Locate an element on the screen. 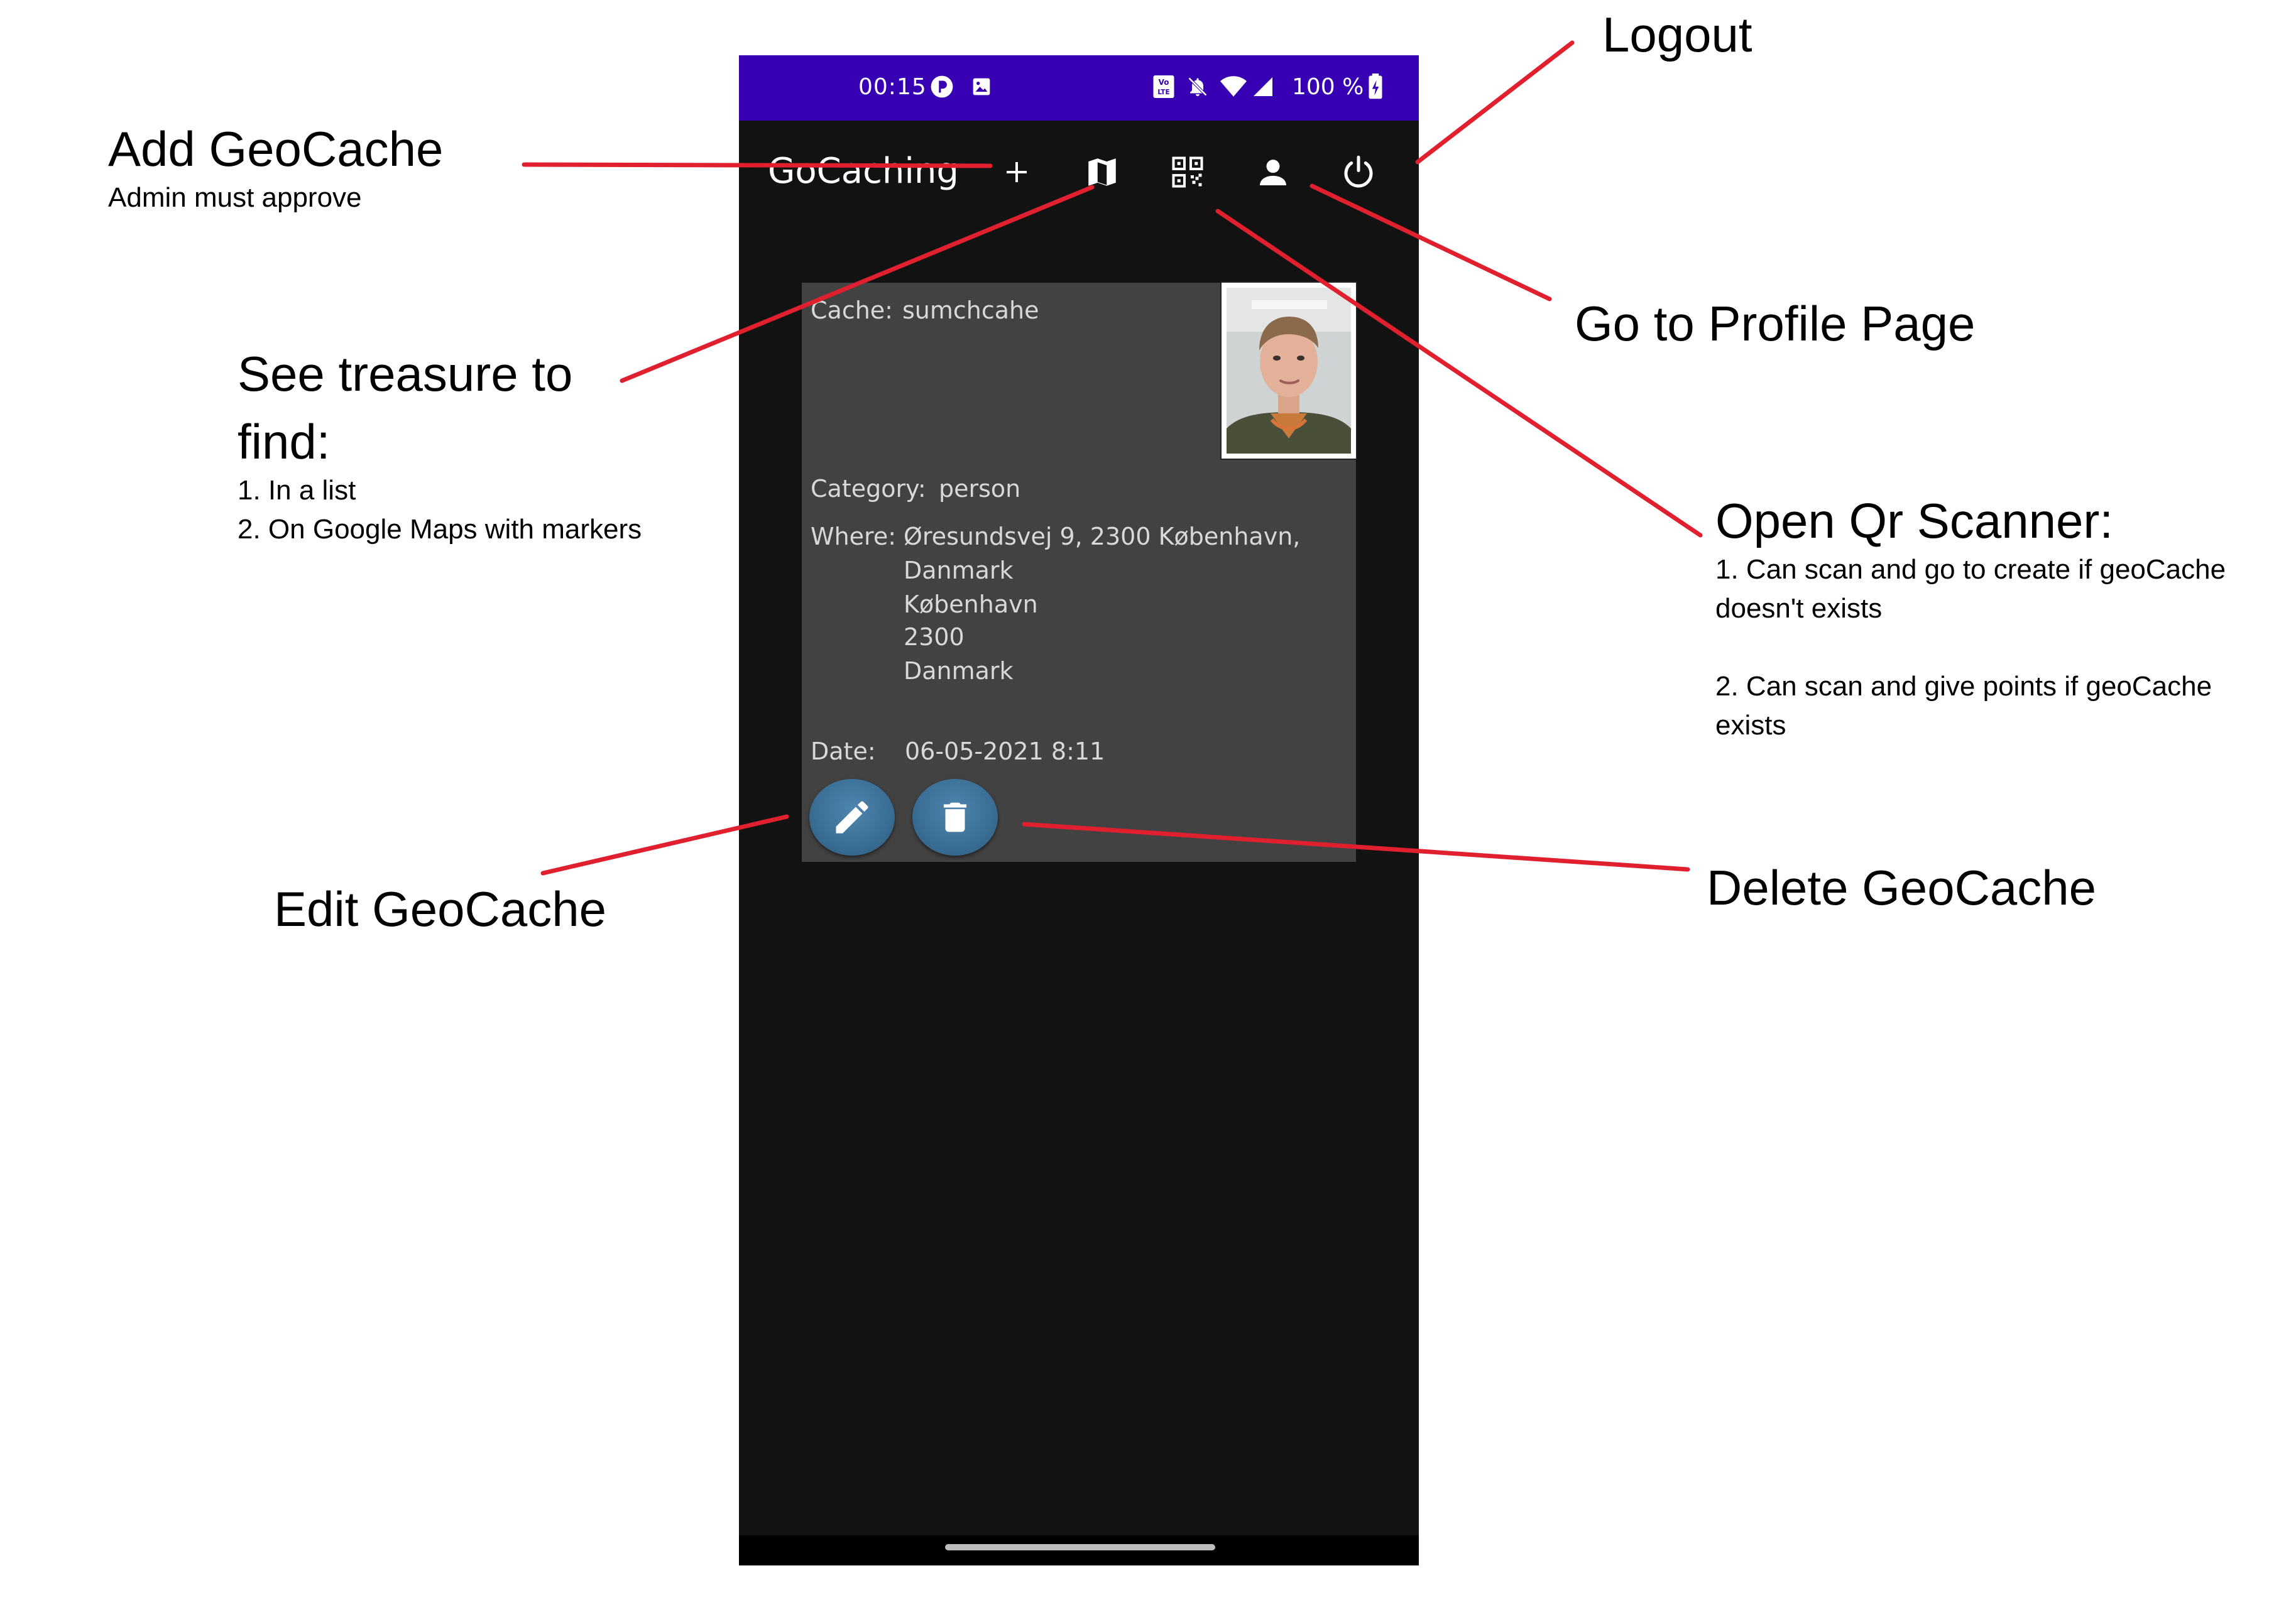  add-icon is located at coordinates (1017, 172).